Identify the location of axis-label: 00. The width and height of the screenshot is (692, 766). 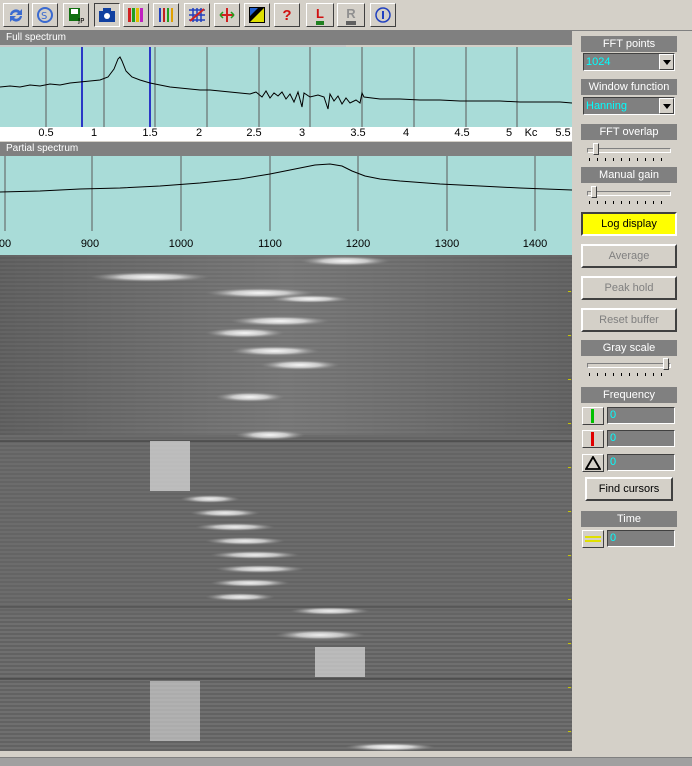
(5, 244).